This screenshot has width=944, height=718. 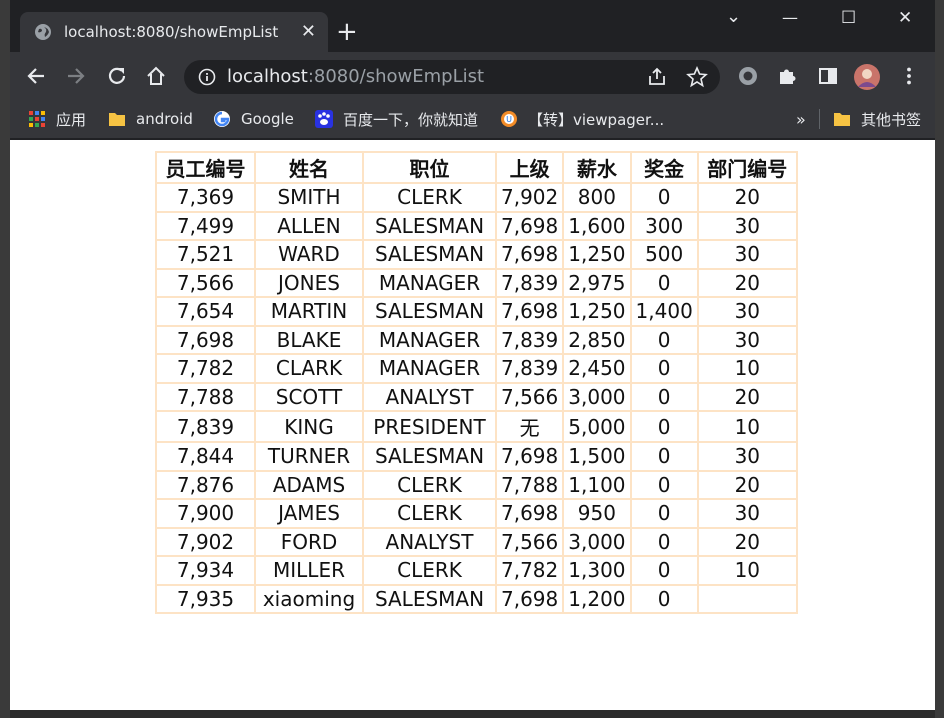 I want to click on home-icon, so click(x=156, y=76).